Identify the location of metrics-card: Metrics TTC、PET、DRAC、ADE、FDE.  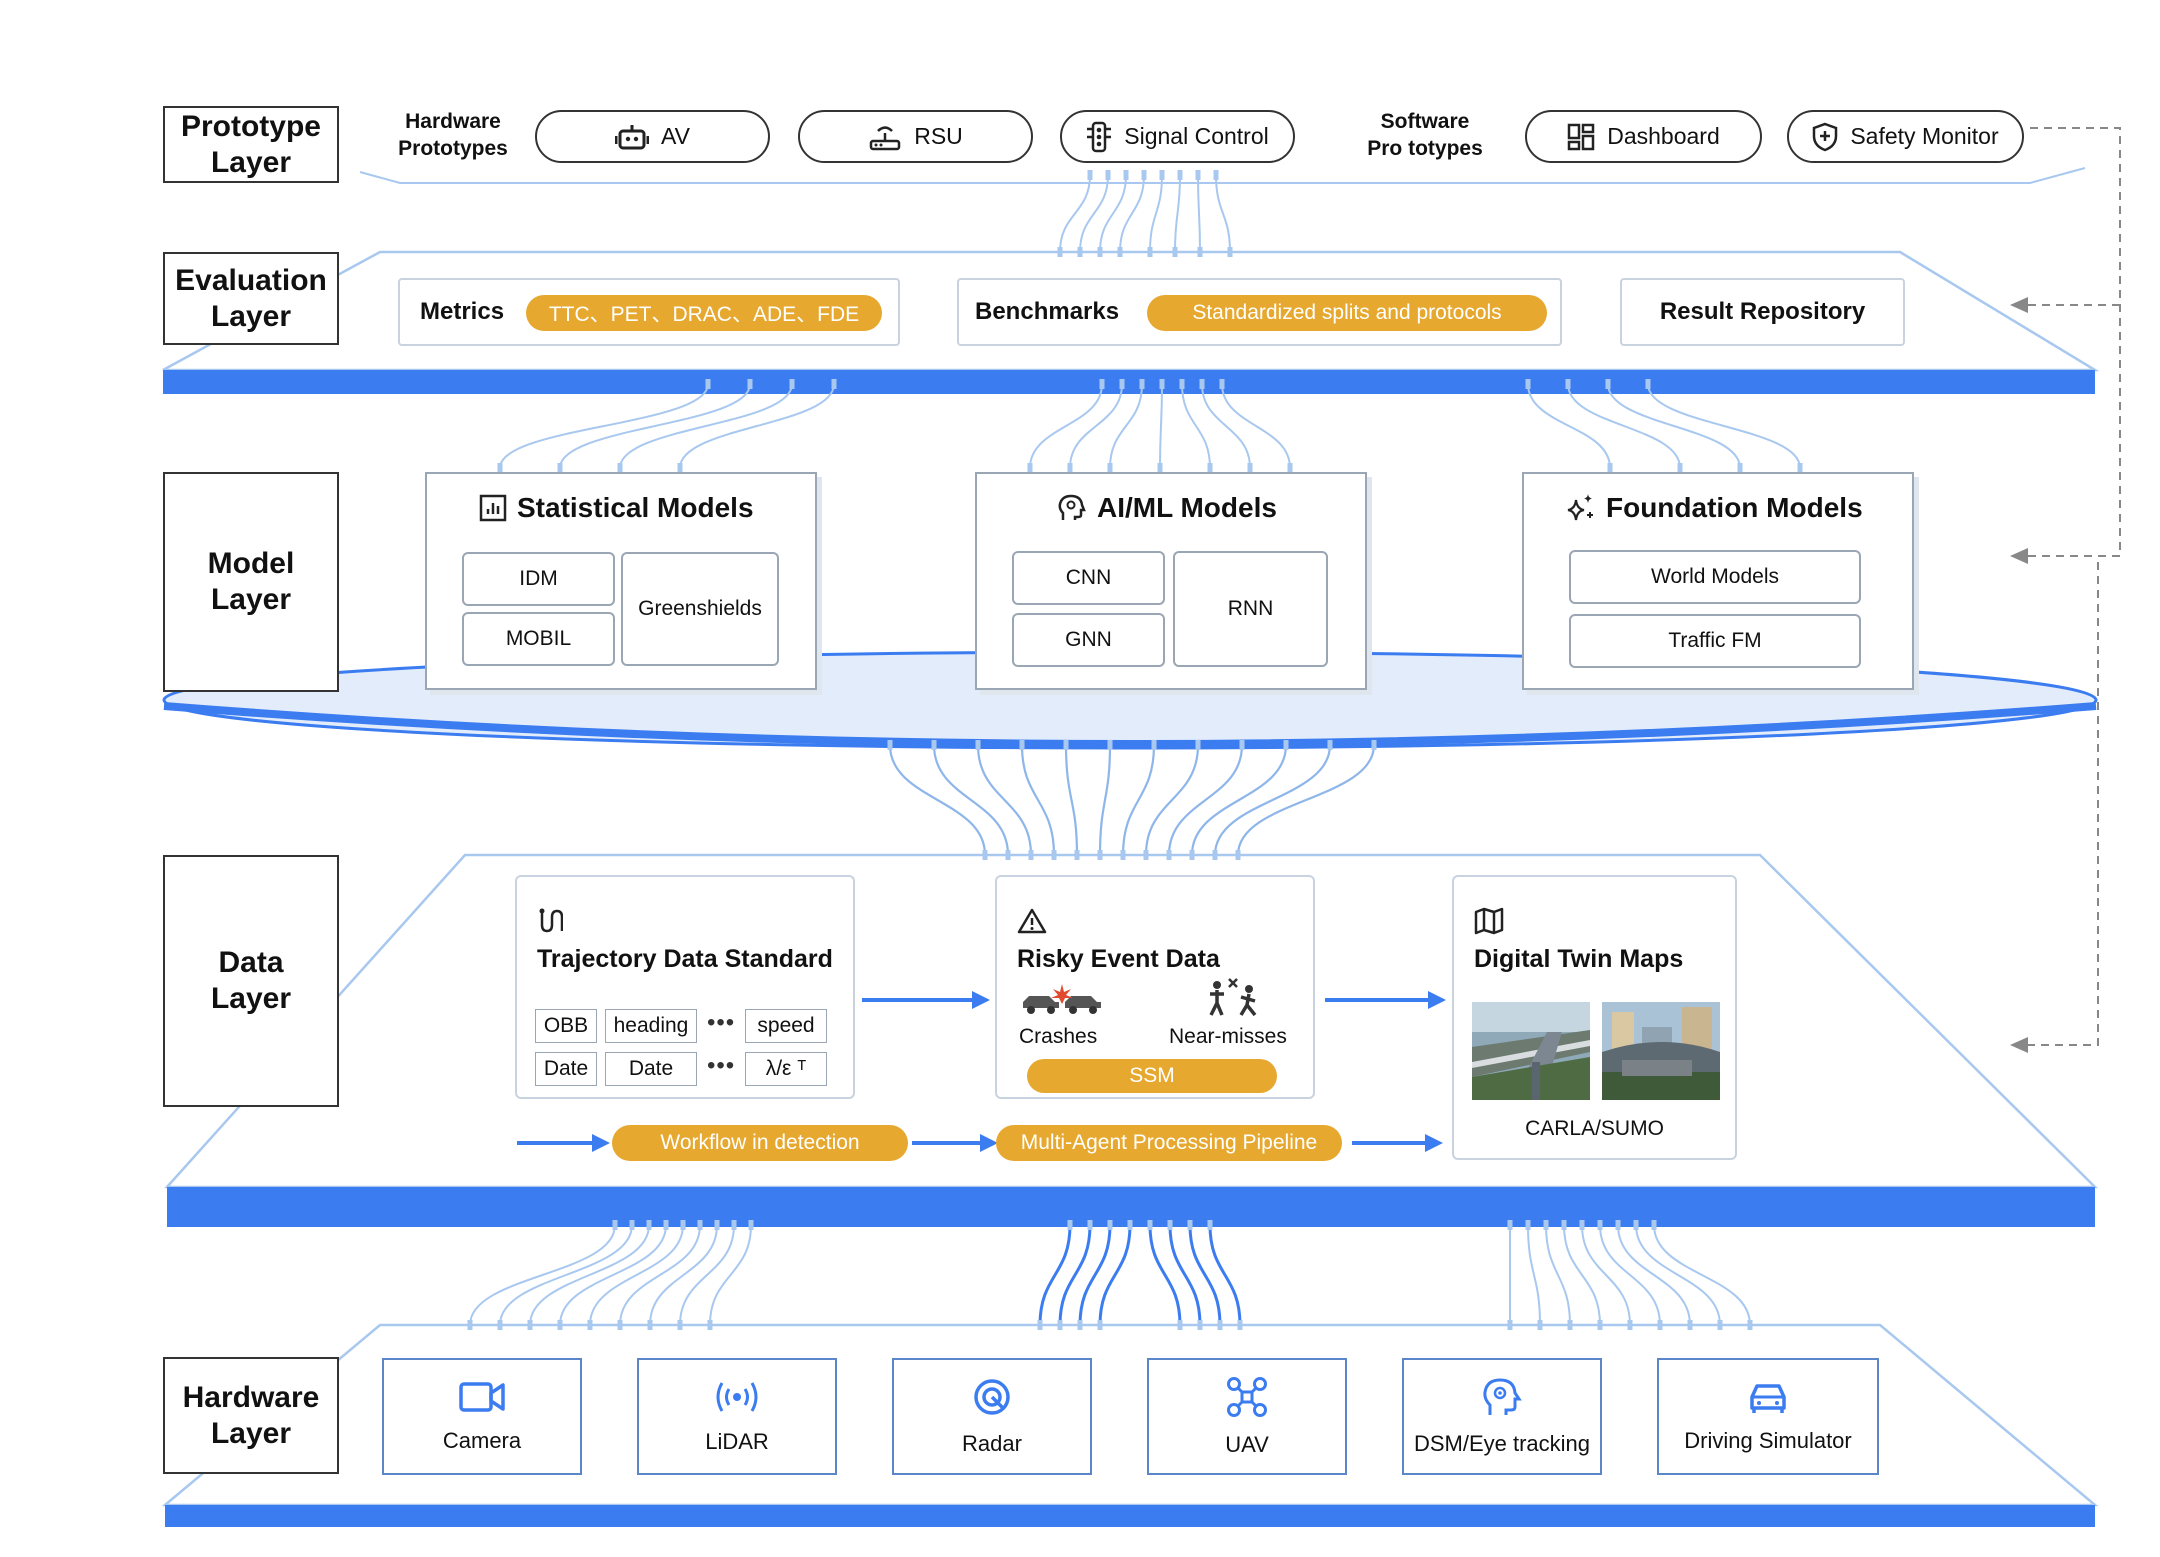
(649, 312).